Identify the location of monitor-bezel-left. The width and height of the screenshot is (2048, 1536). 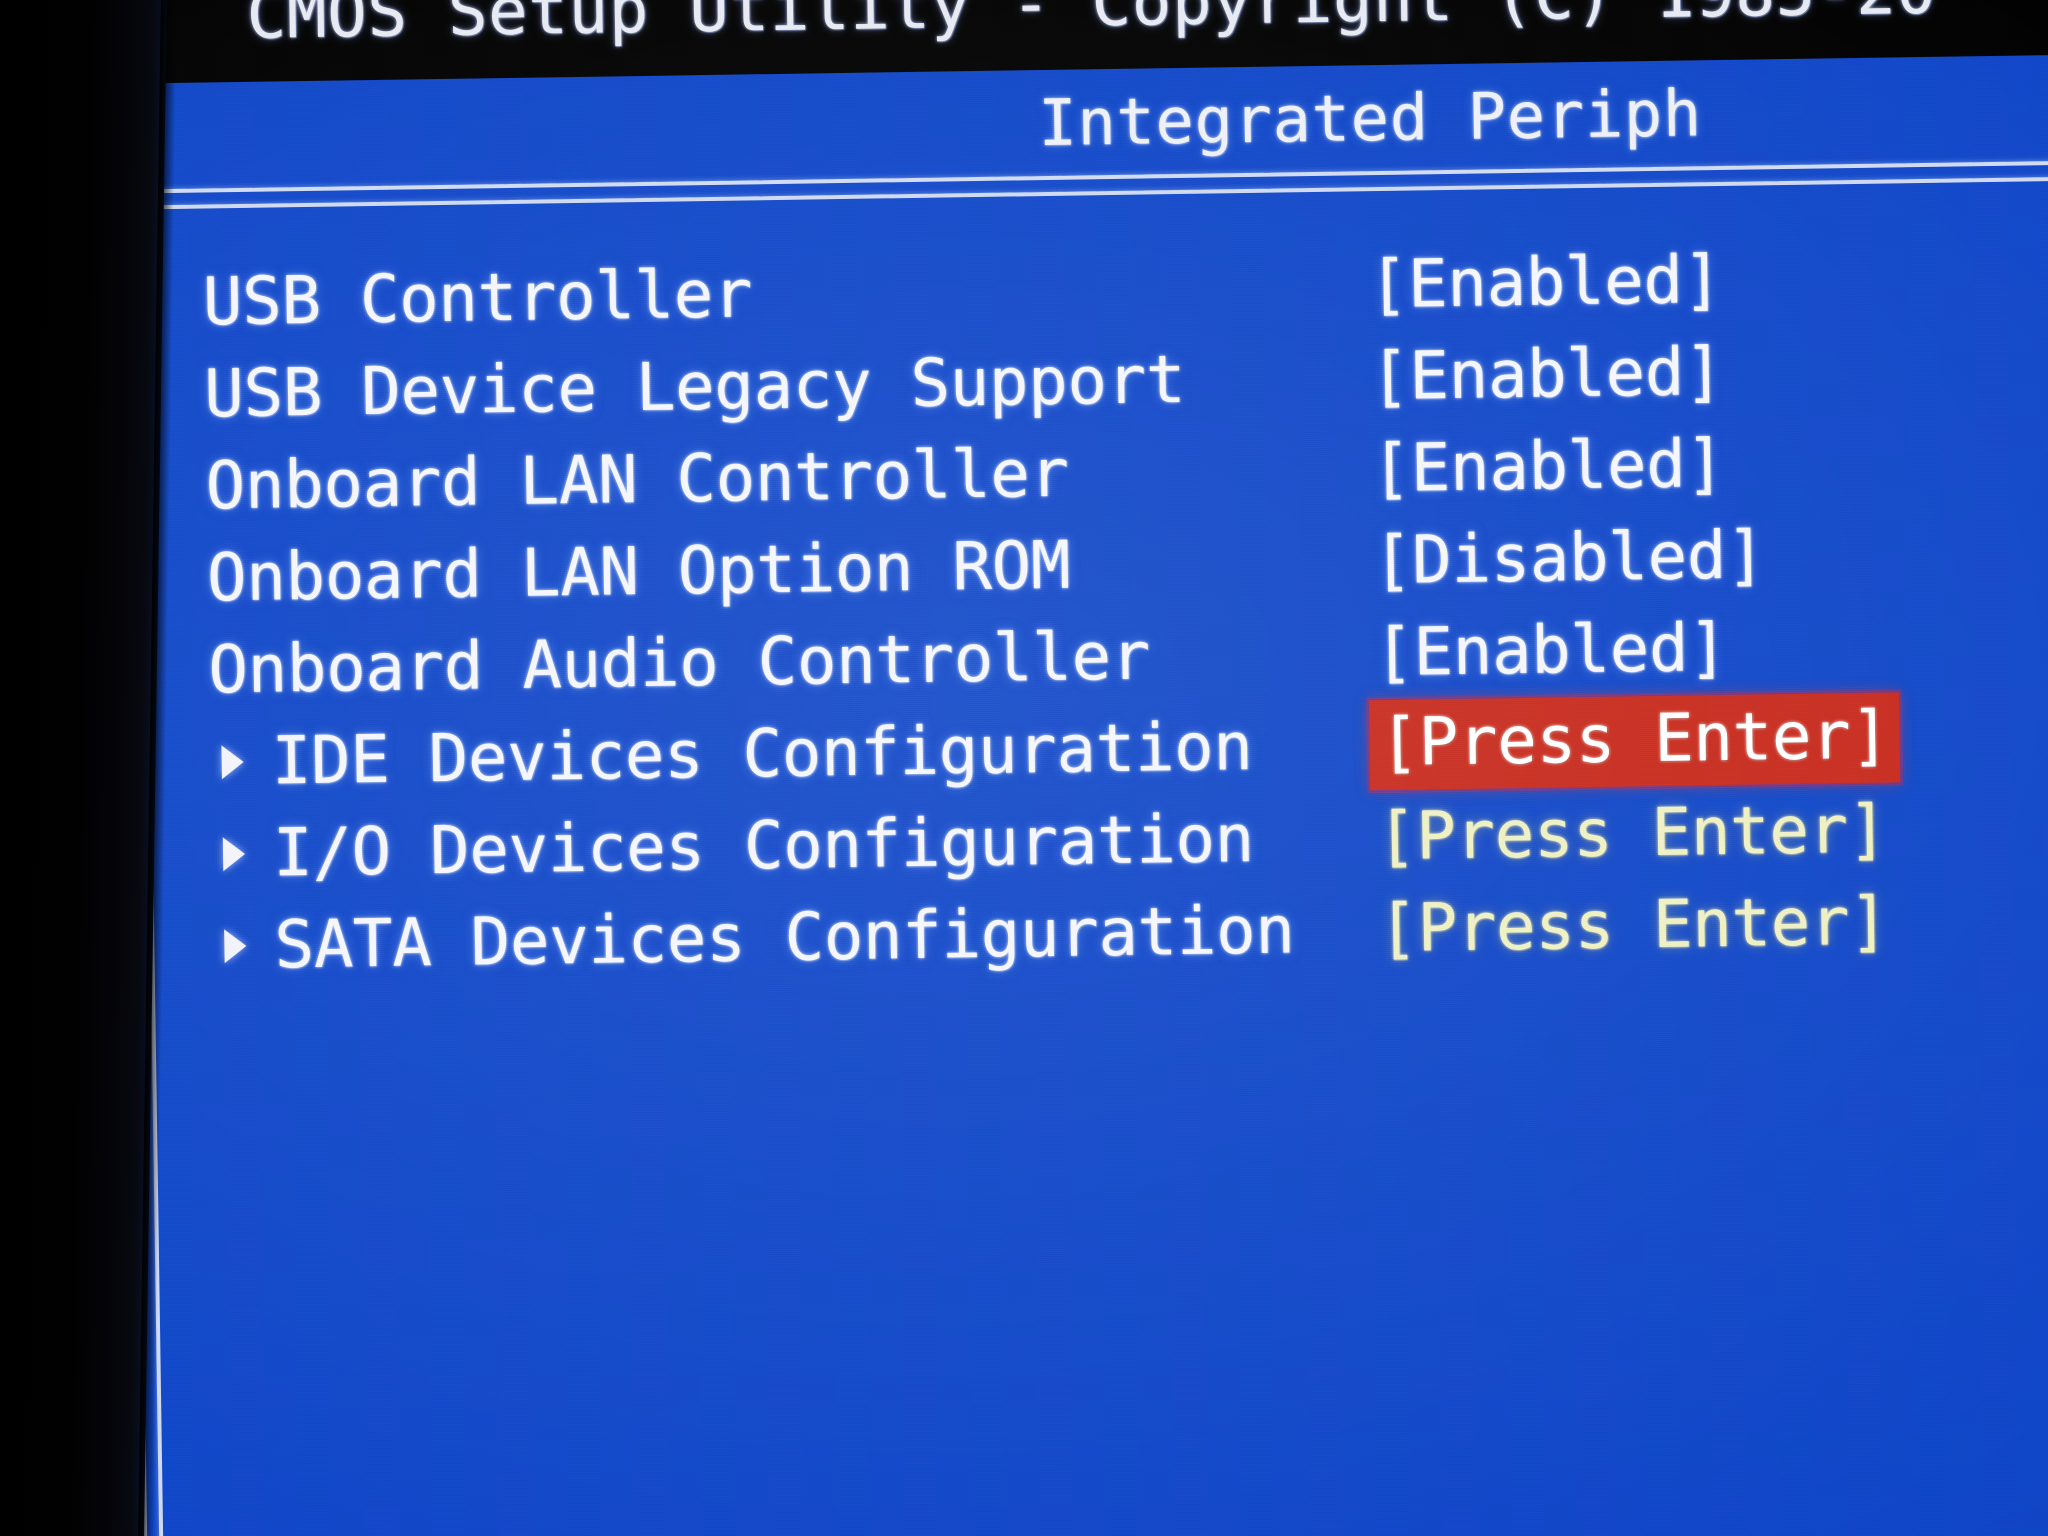
(84, 768).